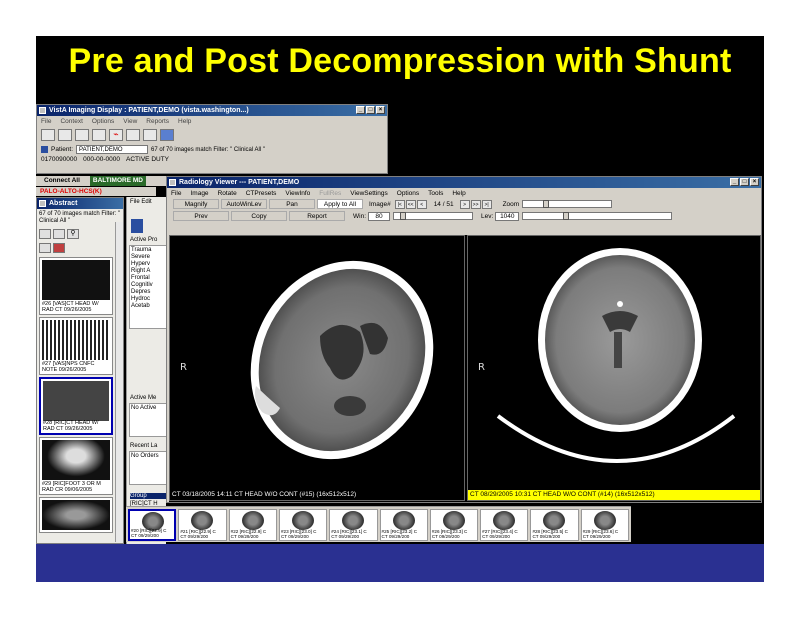 The height and width of the screenshot is (618, 800). I want to click on report-button: Report, so click(317, 216).